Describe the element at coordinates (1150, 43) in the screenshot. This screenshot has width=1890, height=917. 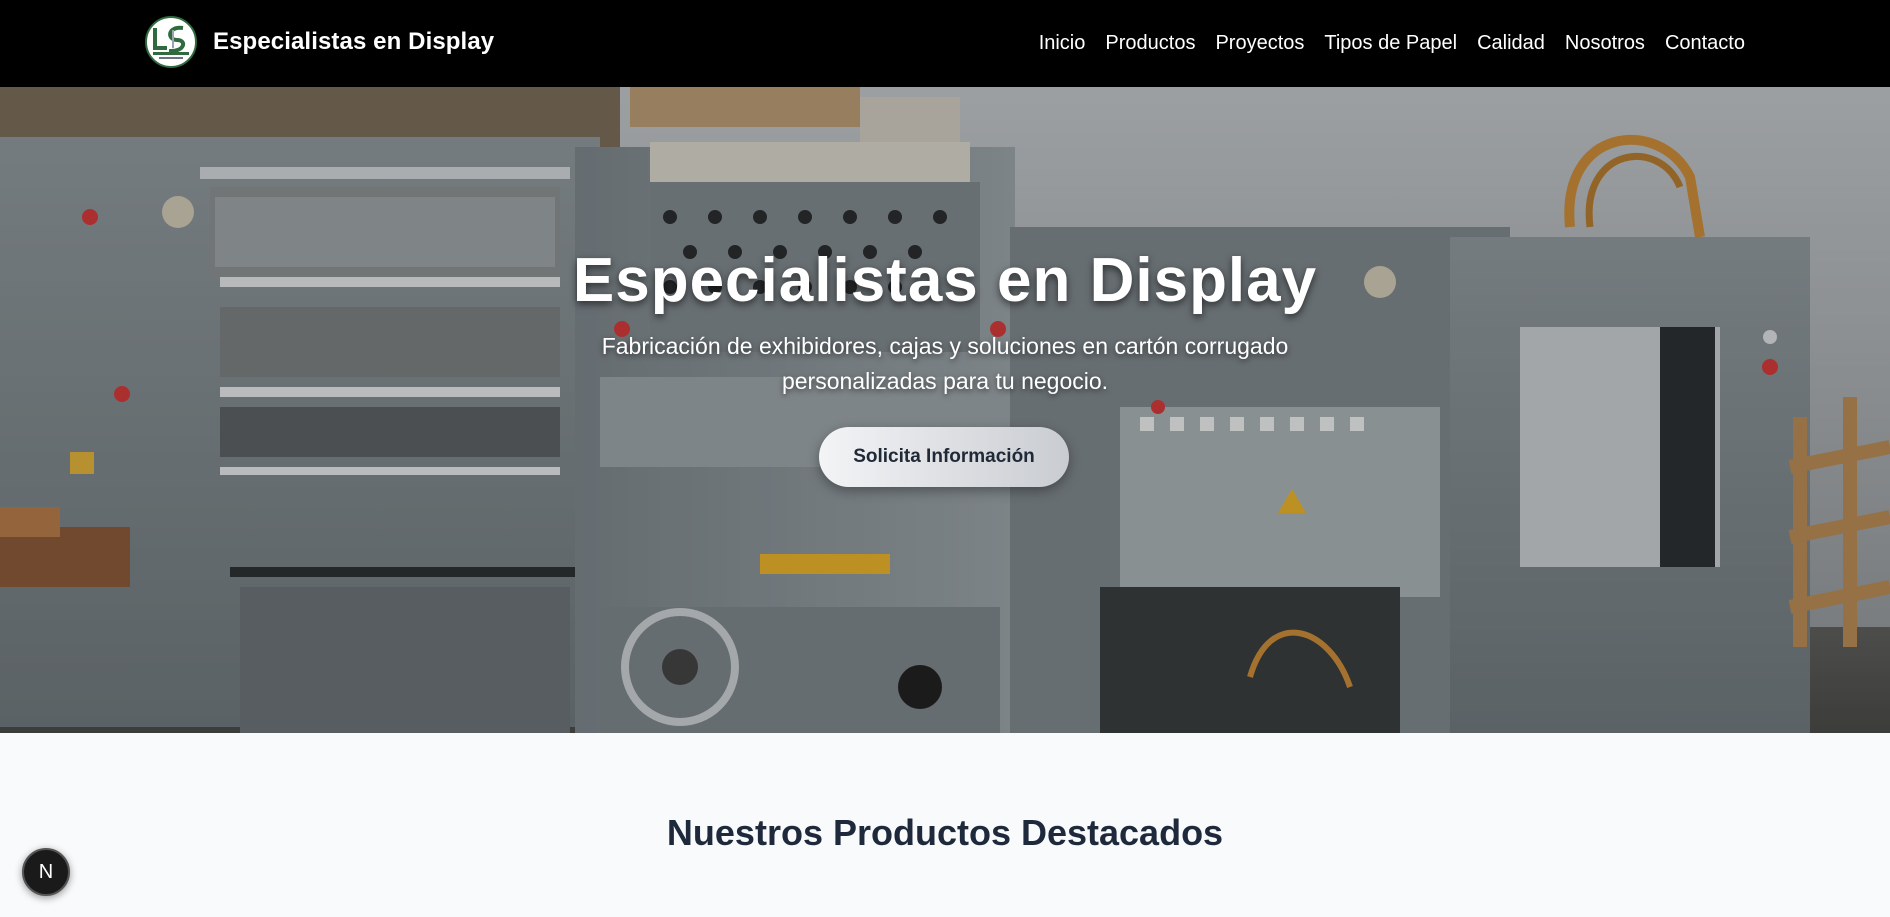
I see `nav-item-productos: Productos` at that location.